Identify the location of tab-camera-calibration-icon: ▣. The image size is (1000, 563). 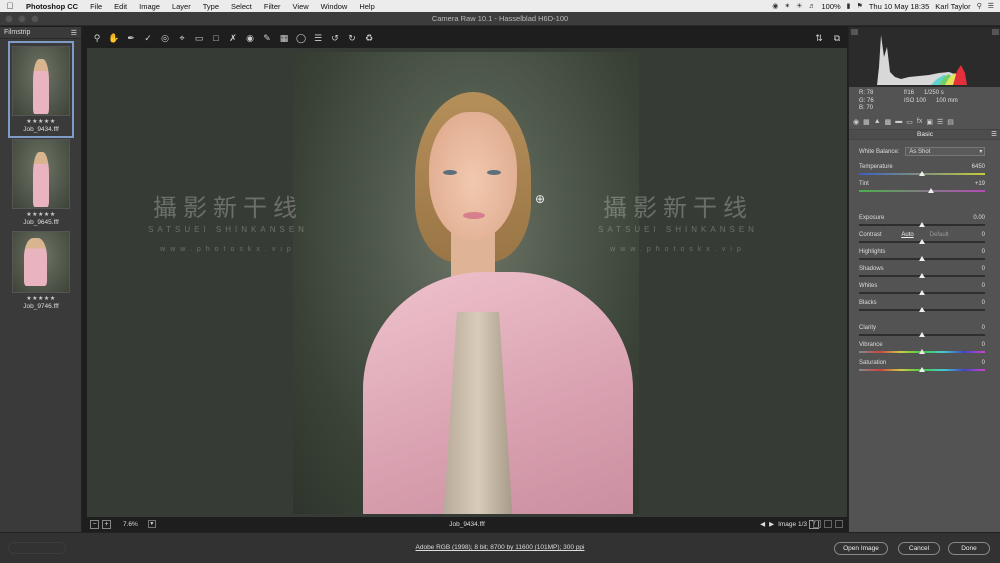
(929, 123).